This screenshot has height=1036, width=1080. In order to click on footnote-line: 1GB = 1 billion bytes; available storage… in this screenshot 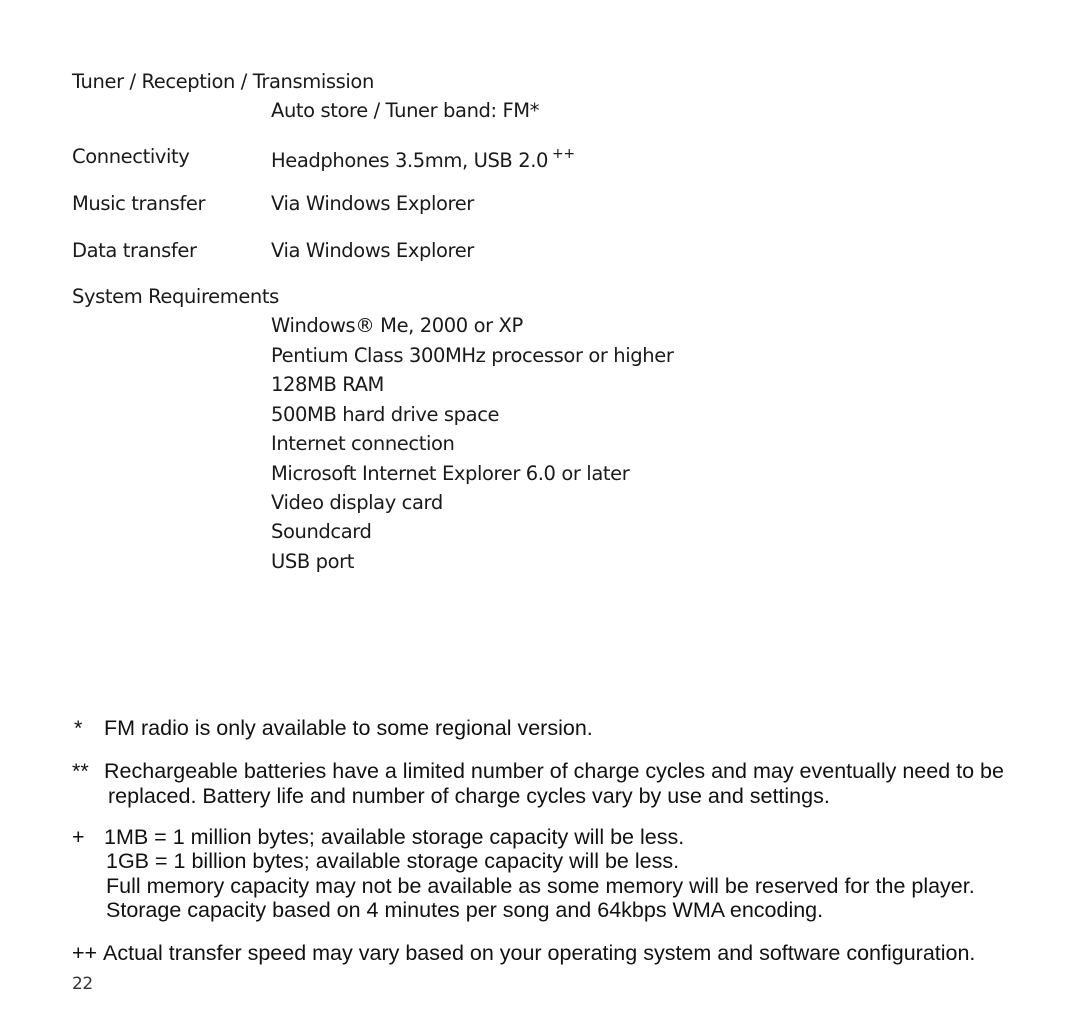, I will do `click(393, 861)`.